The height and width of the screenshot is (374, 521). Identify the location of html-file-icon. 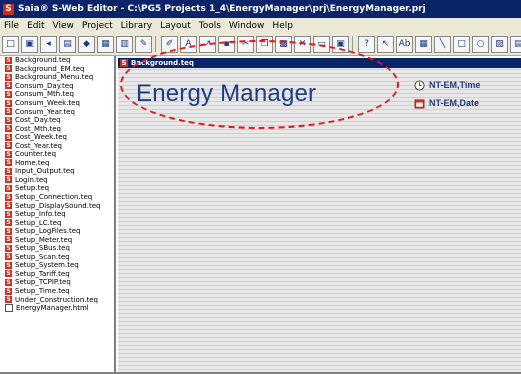
(9, 308).